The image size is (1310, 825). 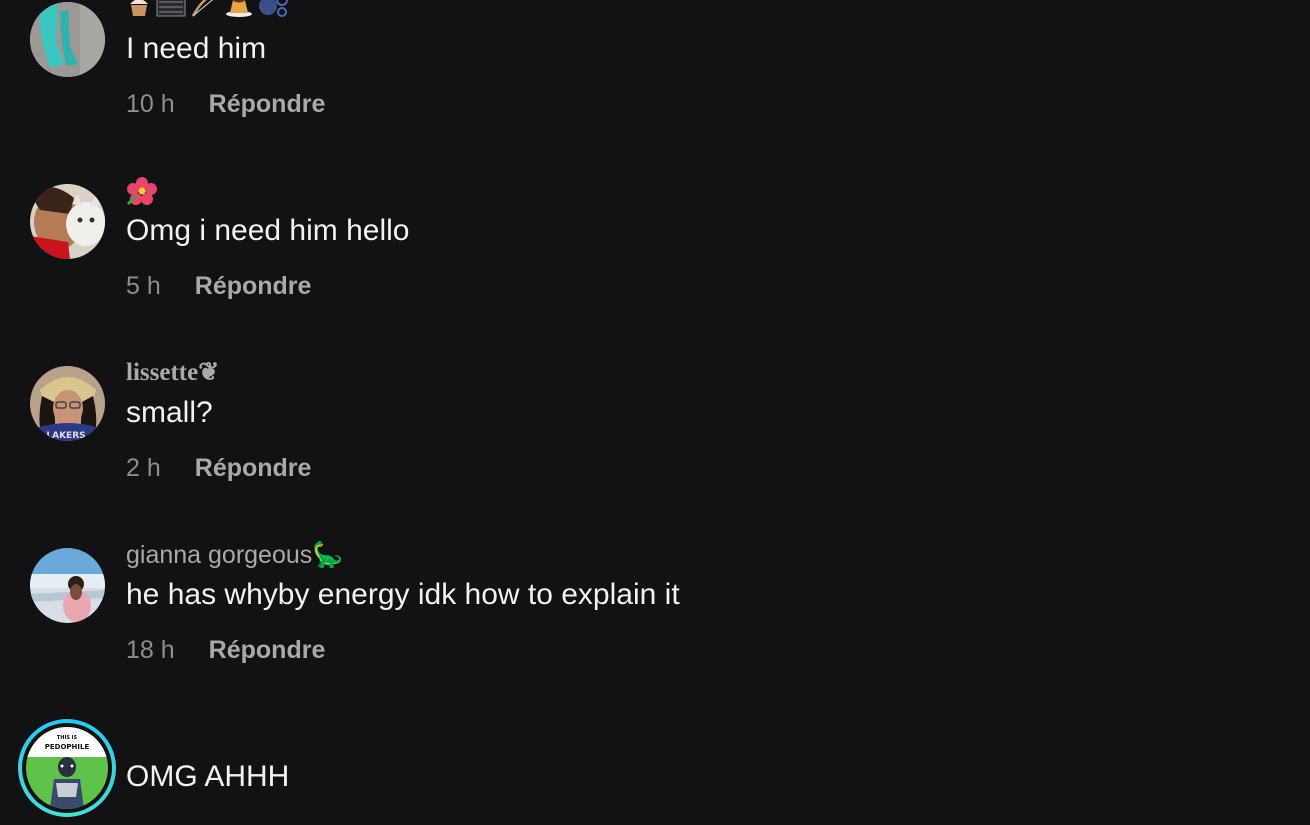 I want to click on comment-meta: 10 h Répondre, so click(x=225, y=104).